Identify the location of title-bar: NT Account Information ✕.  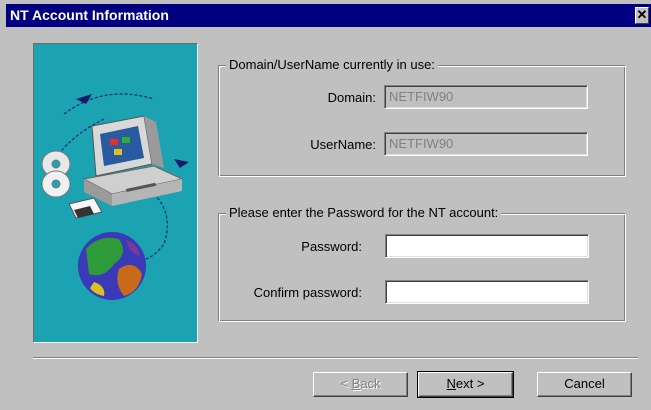
(328, 15).